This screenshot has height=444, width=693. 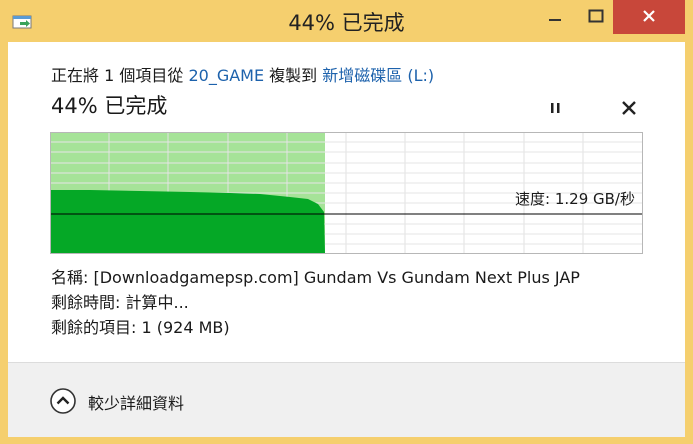 I want to click on minimize-icon, so click(x=555, y=17).